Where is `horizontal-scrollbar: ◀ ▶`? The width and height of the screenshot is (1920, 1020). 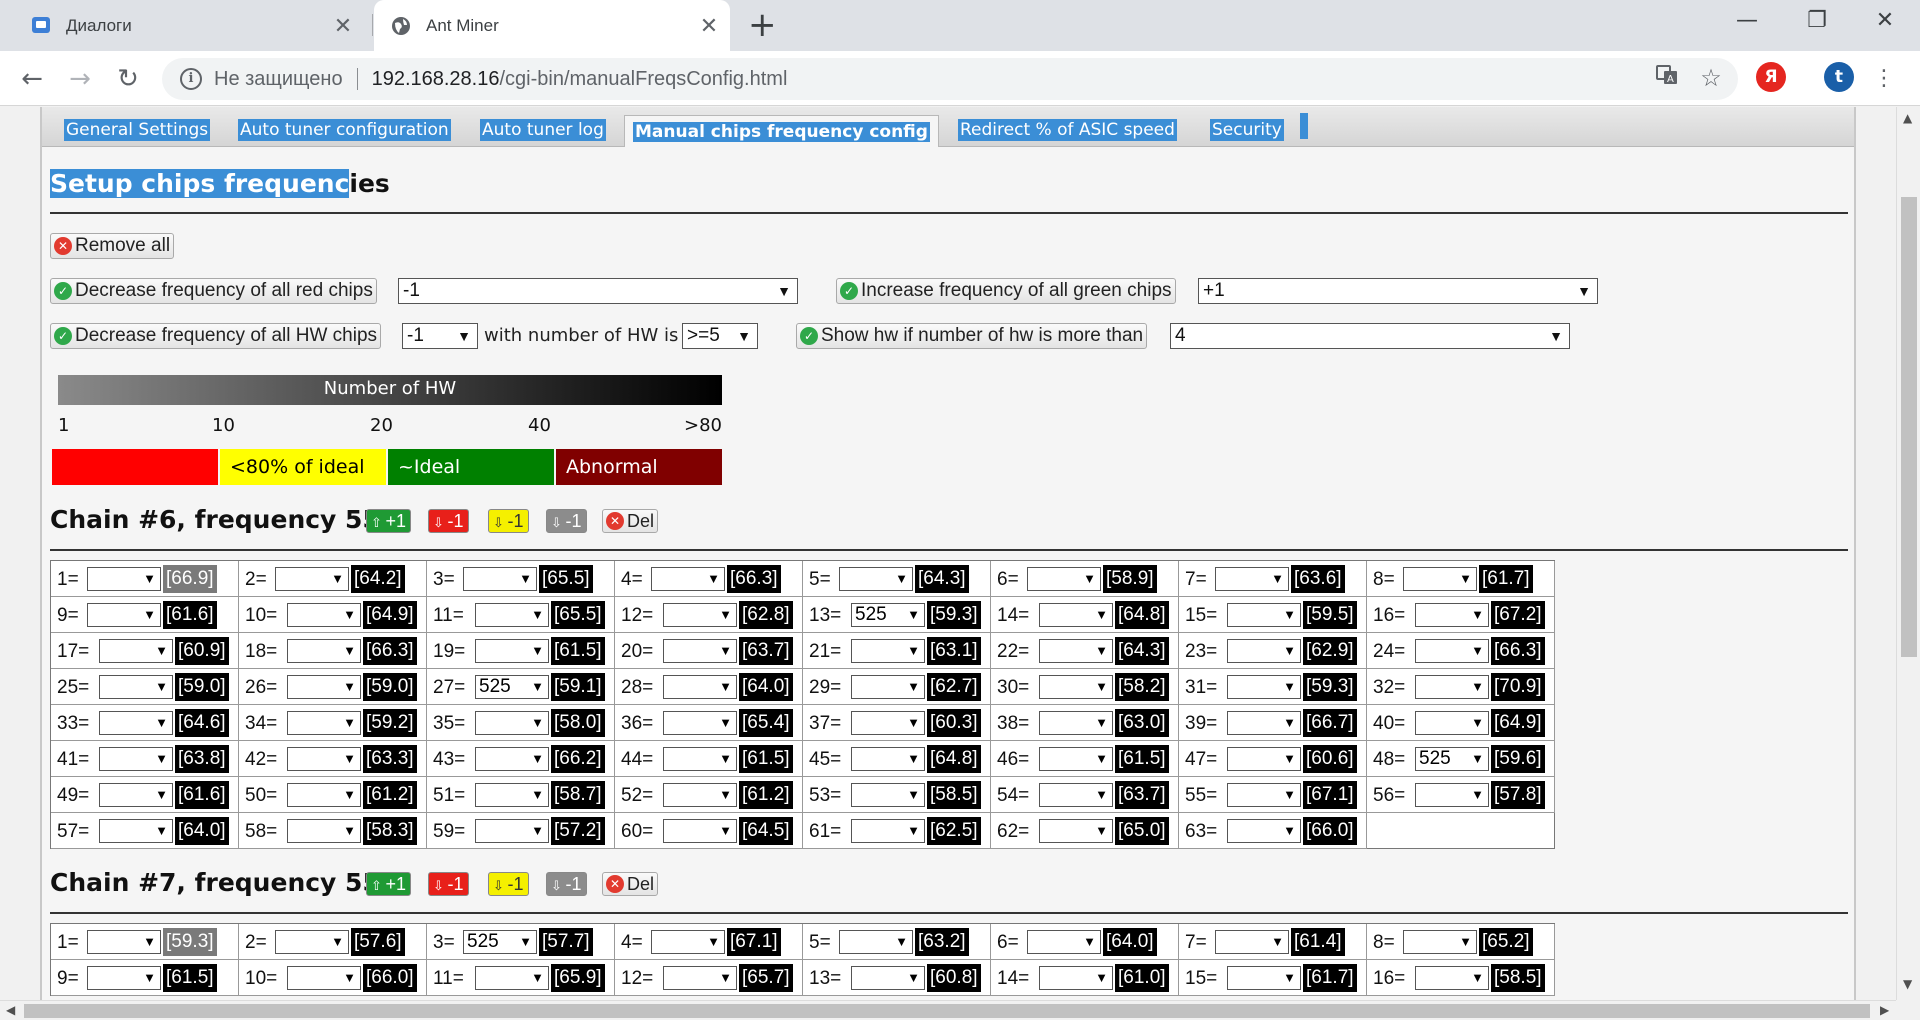
horizontal-scrollbar: ◀ ▶ is located at coordinates (948, 1010).